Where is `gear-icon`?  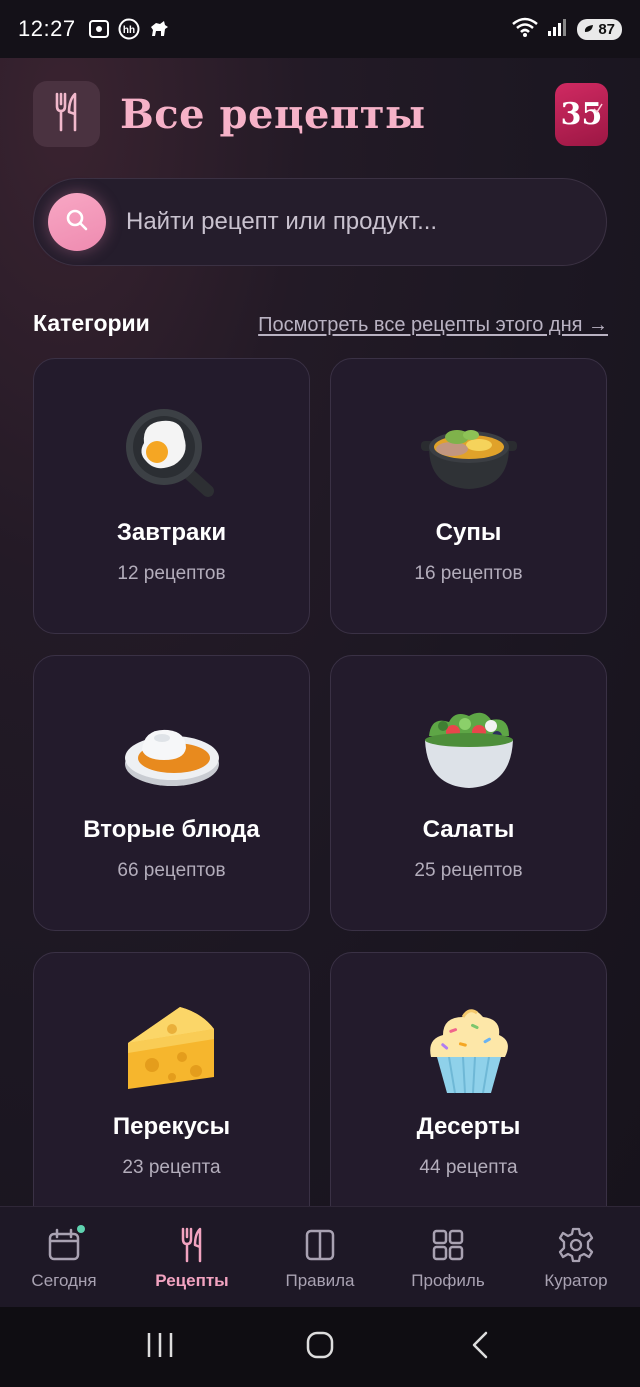
gear-icon is located at coordinates (576, 1245).